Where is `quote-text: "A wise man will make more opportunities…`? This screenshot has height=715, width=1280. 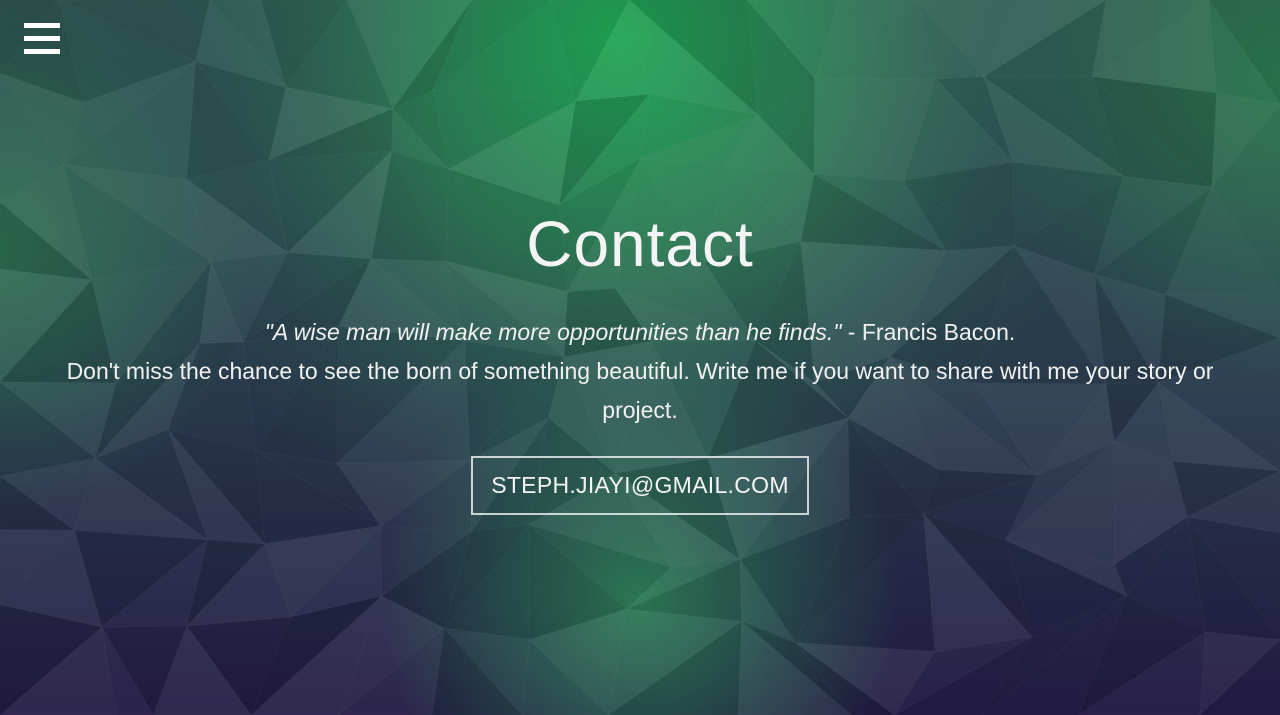
quote-text: "A wise man will make more opportunities… is located at coordinates (553, 332).